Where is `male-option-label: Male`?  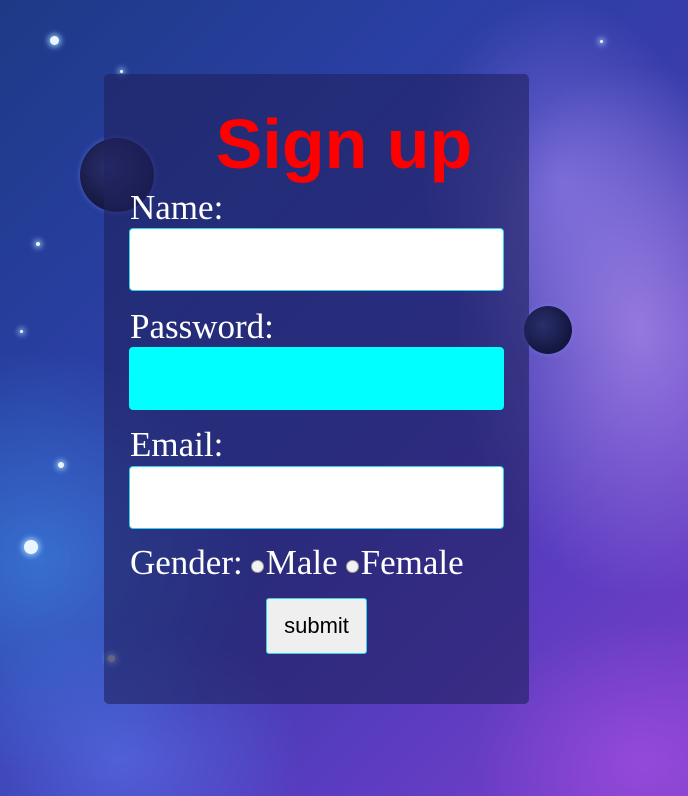
male-option-label: Male is located at coordinates (302, 563).